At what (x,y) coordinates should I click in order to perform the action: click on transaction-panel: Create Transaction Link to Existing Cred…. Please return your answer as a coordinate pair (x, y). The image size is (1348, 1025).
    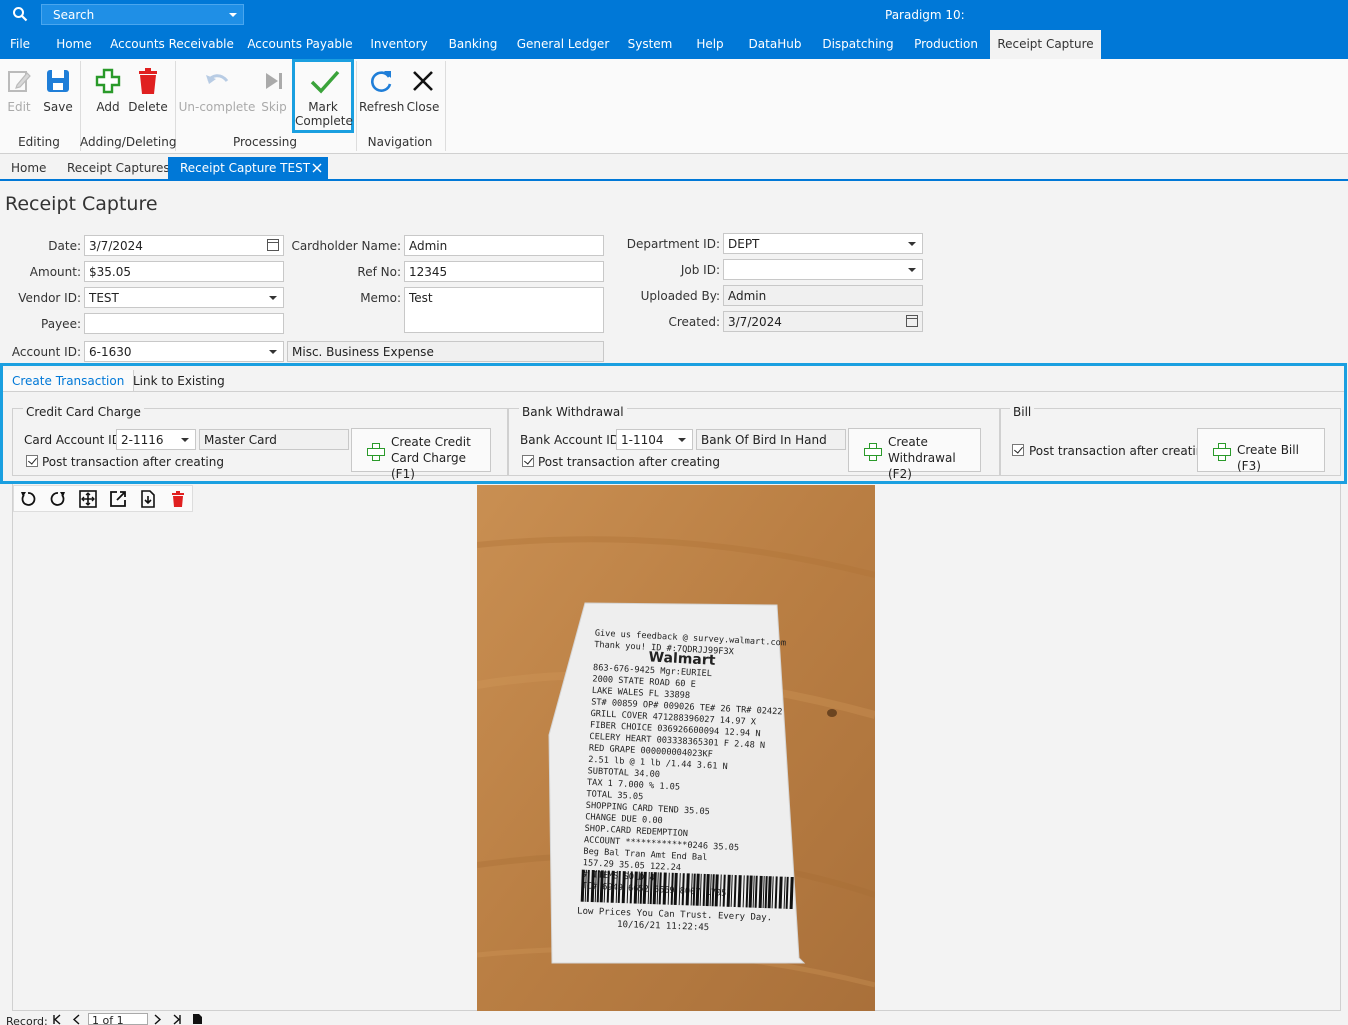
    Looking at the image, I should click on (673, 423).